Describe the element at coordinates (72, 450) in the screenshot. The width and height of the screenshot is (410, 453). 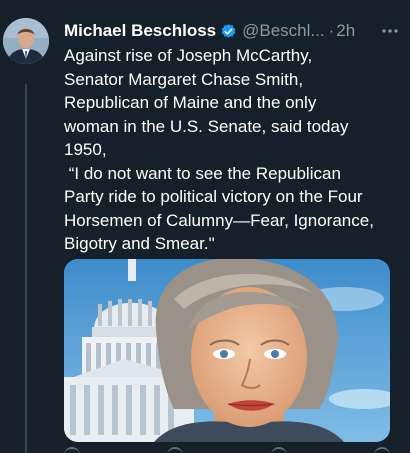
I see `reply-icon` at that location.